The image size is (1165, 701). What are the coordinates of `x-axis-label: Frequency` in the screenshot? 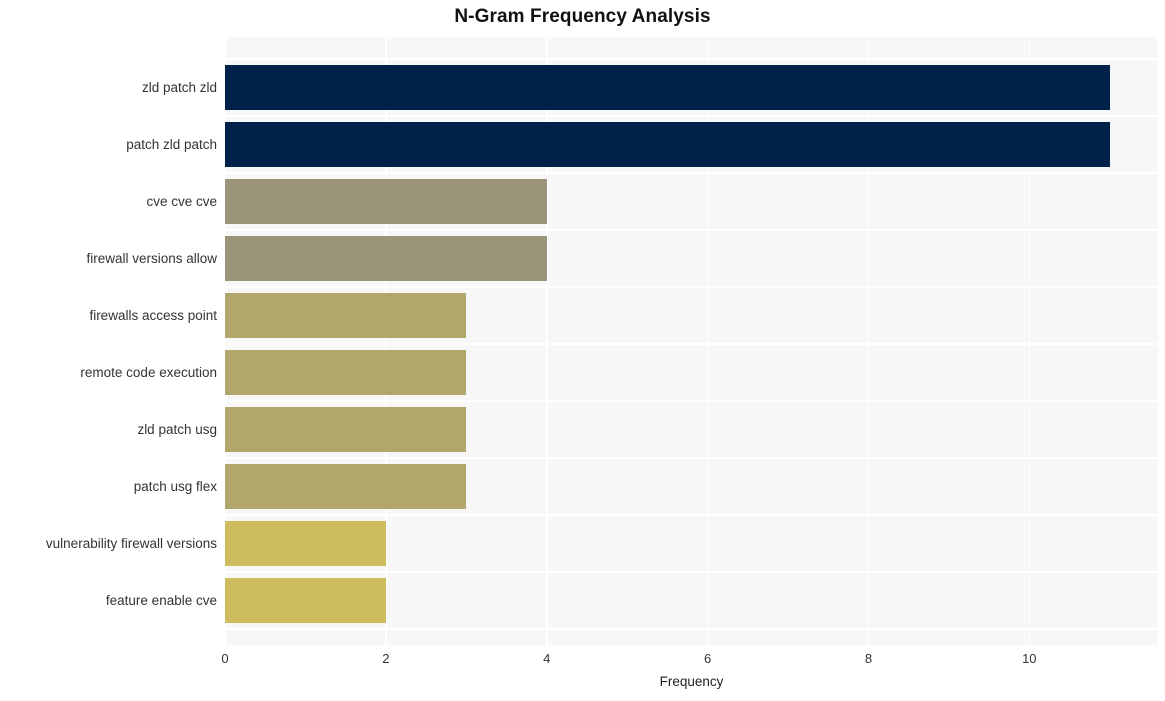 It's located at (691, 681).